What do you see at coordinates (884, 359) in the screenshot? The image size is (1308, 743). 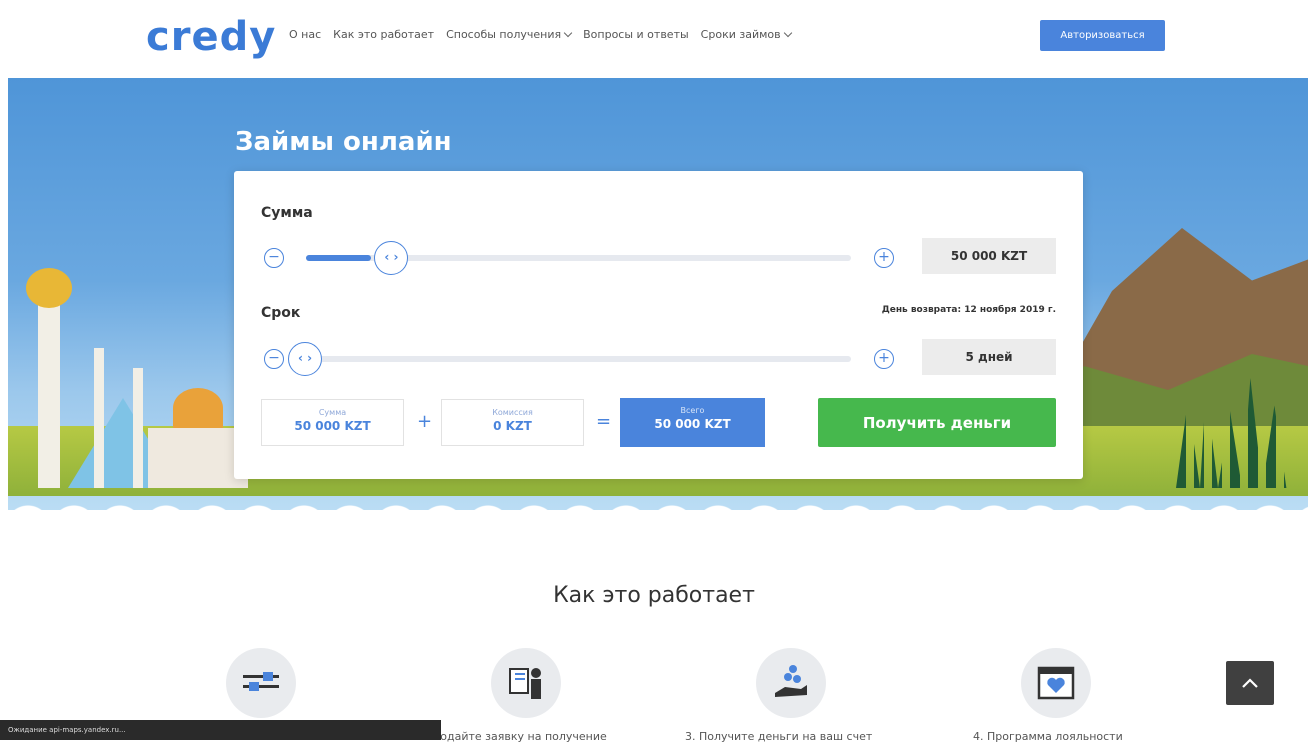 I see `term-increase-button: +` at bounding box center [884, 359].